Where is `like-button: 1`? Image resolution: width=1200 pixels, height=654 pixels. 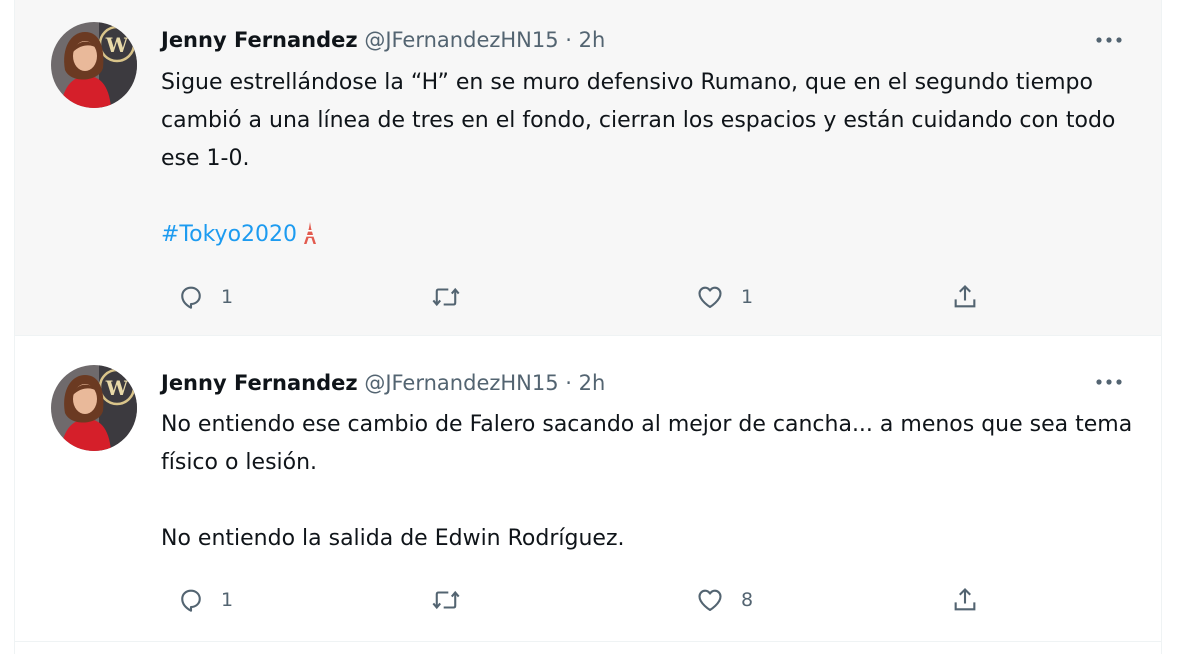
like-button: 1 is located at coordinates (724, 297).